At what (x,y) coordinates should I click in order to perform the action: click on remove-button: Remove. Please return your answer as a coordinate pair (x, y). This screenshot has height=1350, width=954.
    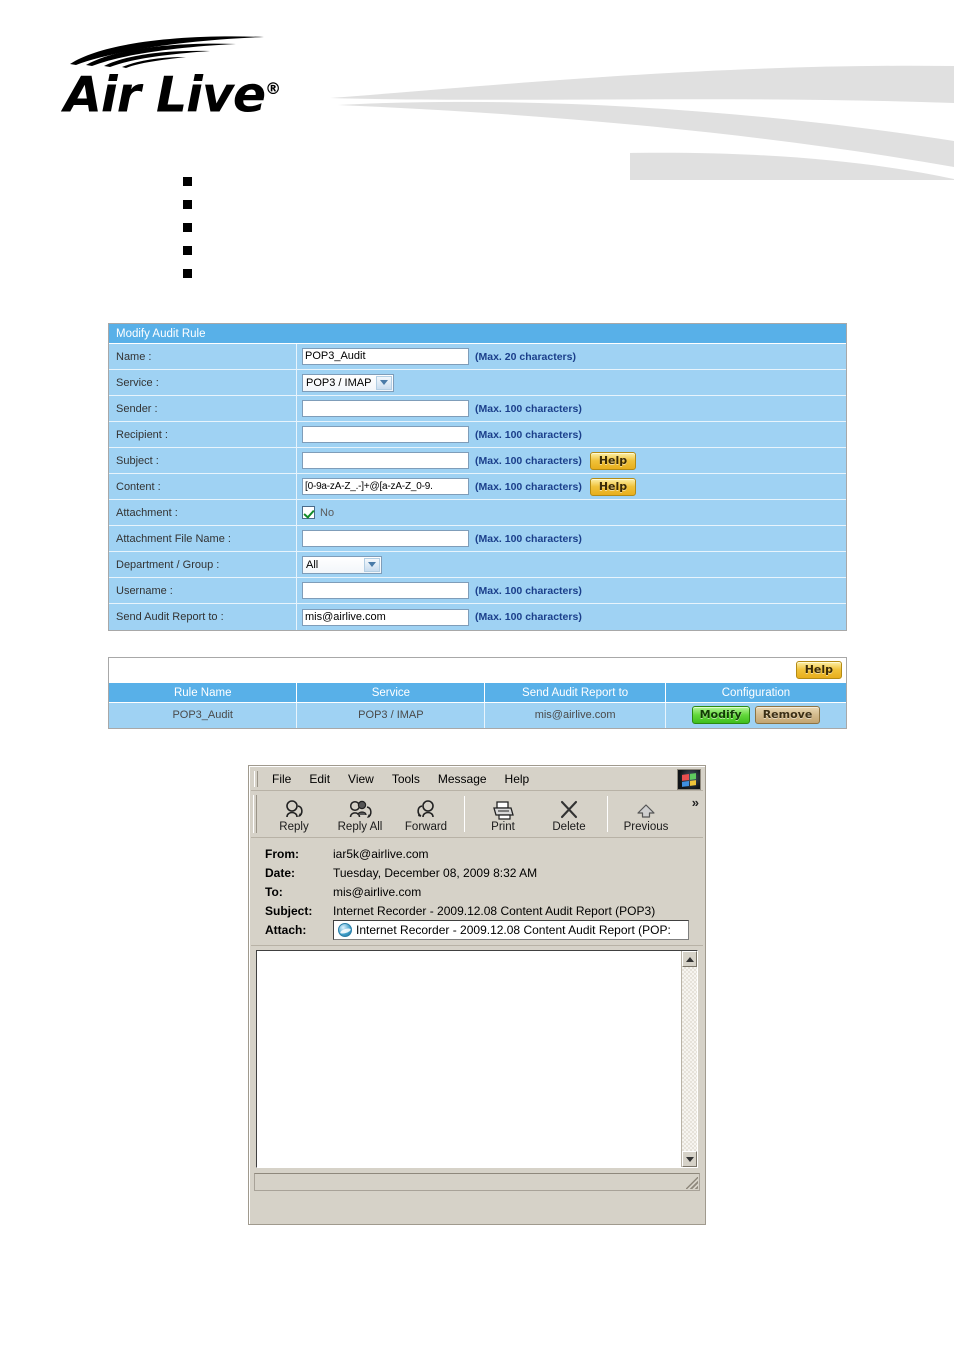
    Looking at the image, I should click on (787, 715).